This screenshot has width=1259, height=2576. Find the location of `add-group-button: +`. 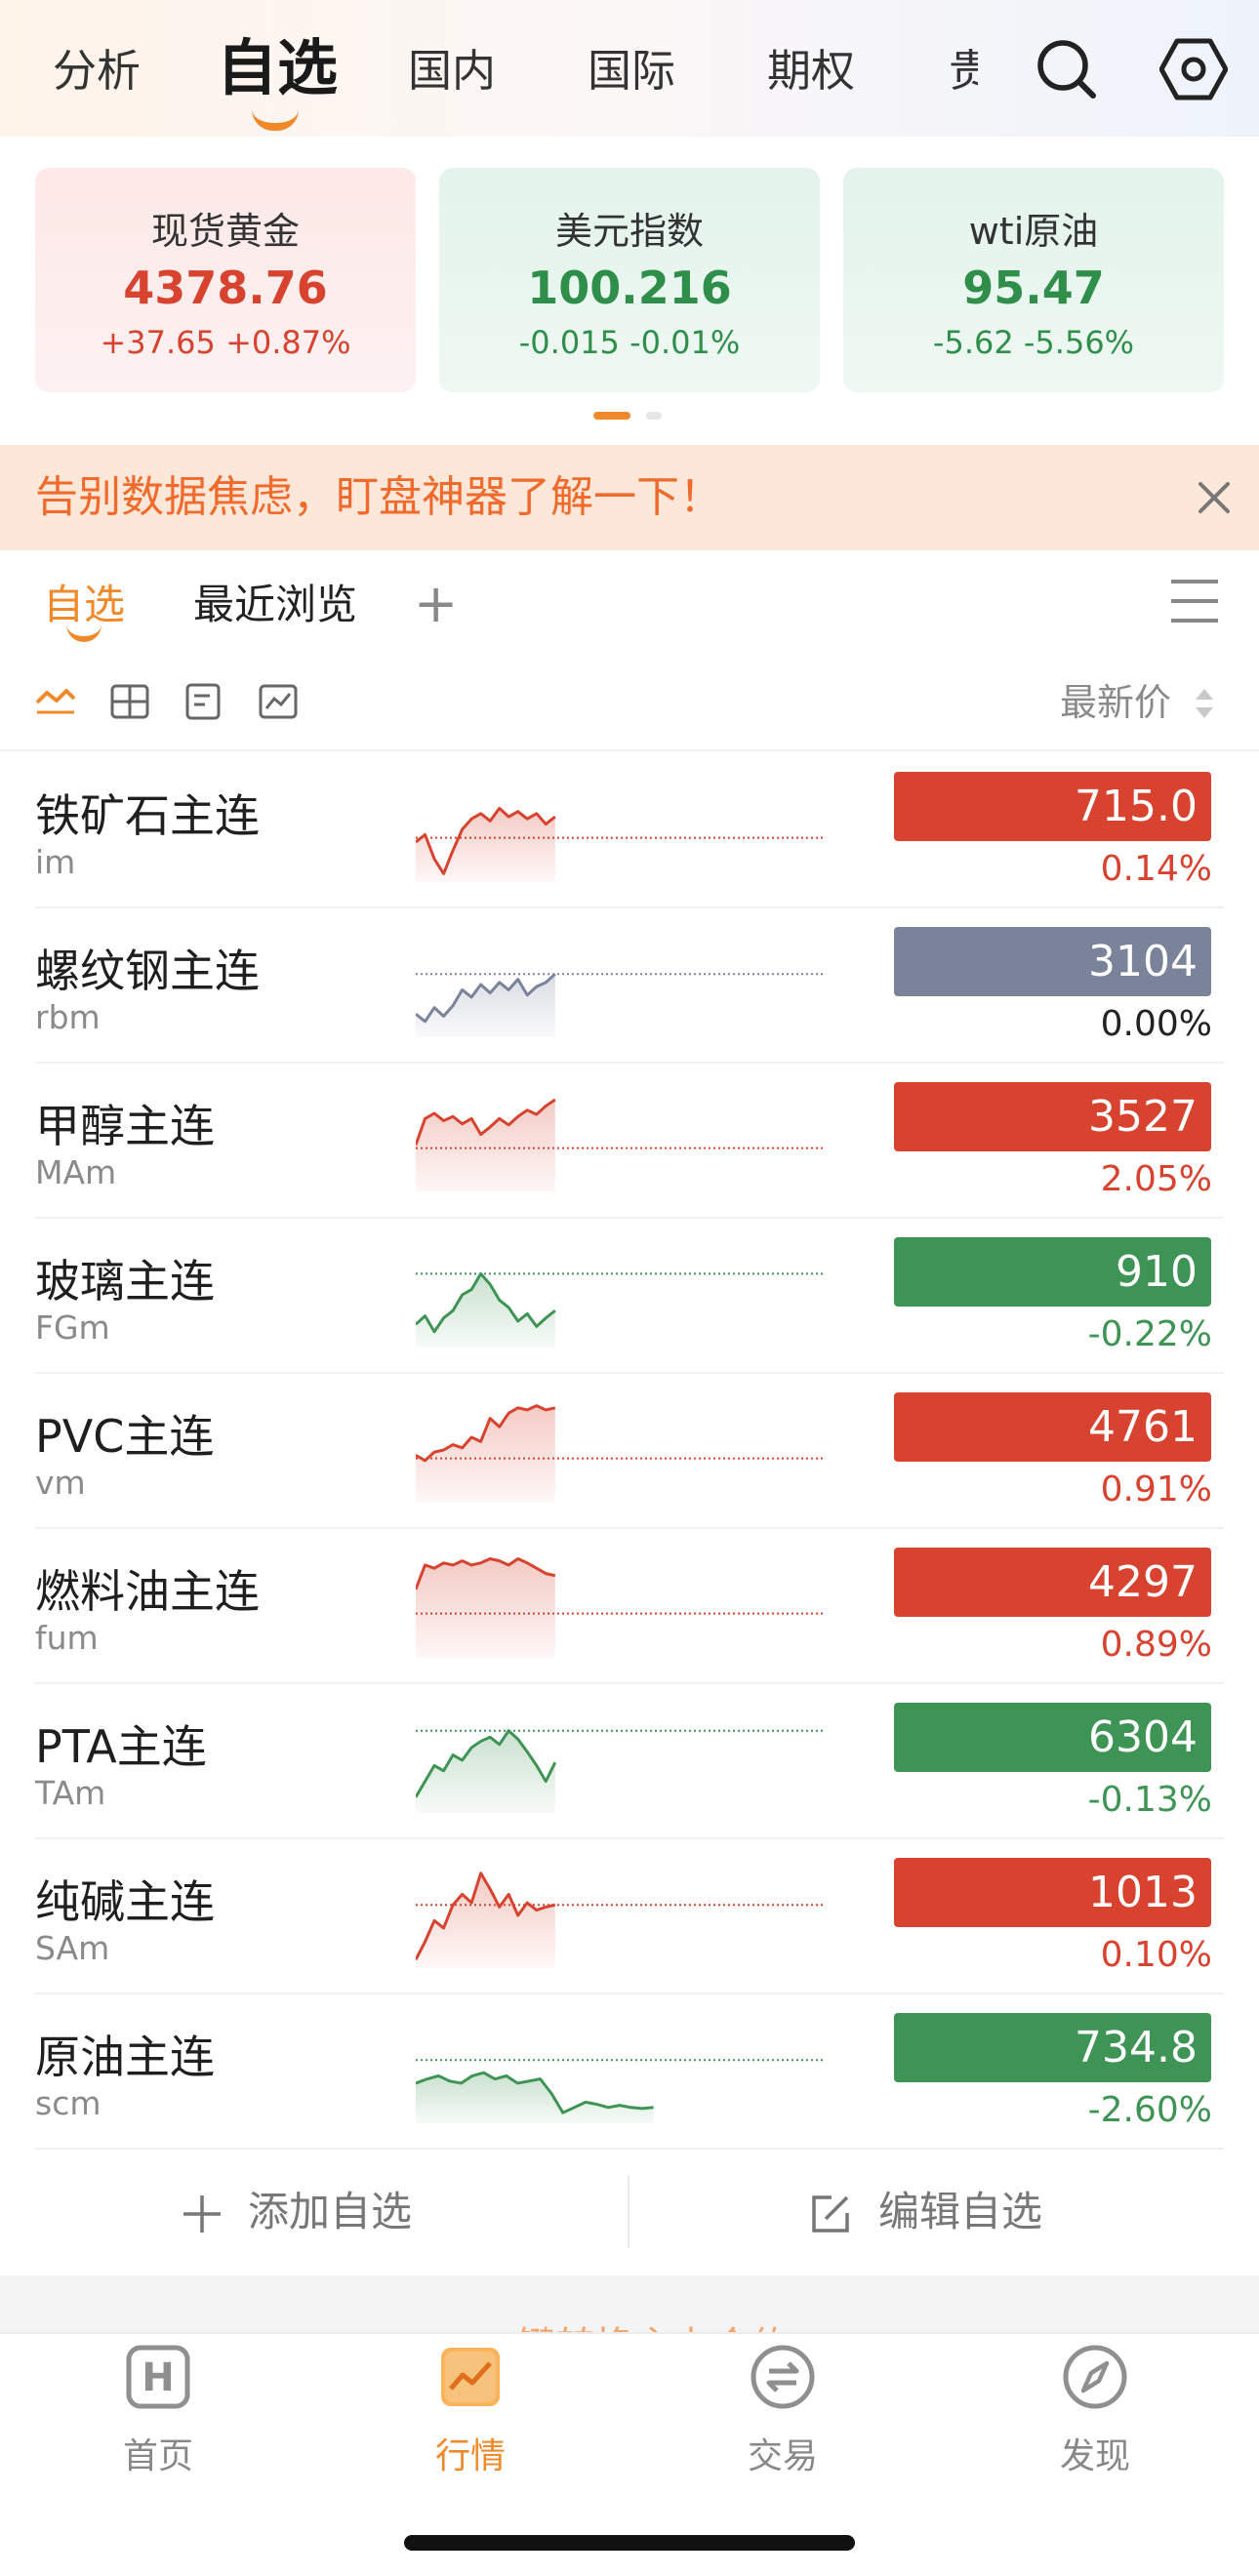

add-group-button: + is located at coordinates (436, 604).